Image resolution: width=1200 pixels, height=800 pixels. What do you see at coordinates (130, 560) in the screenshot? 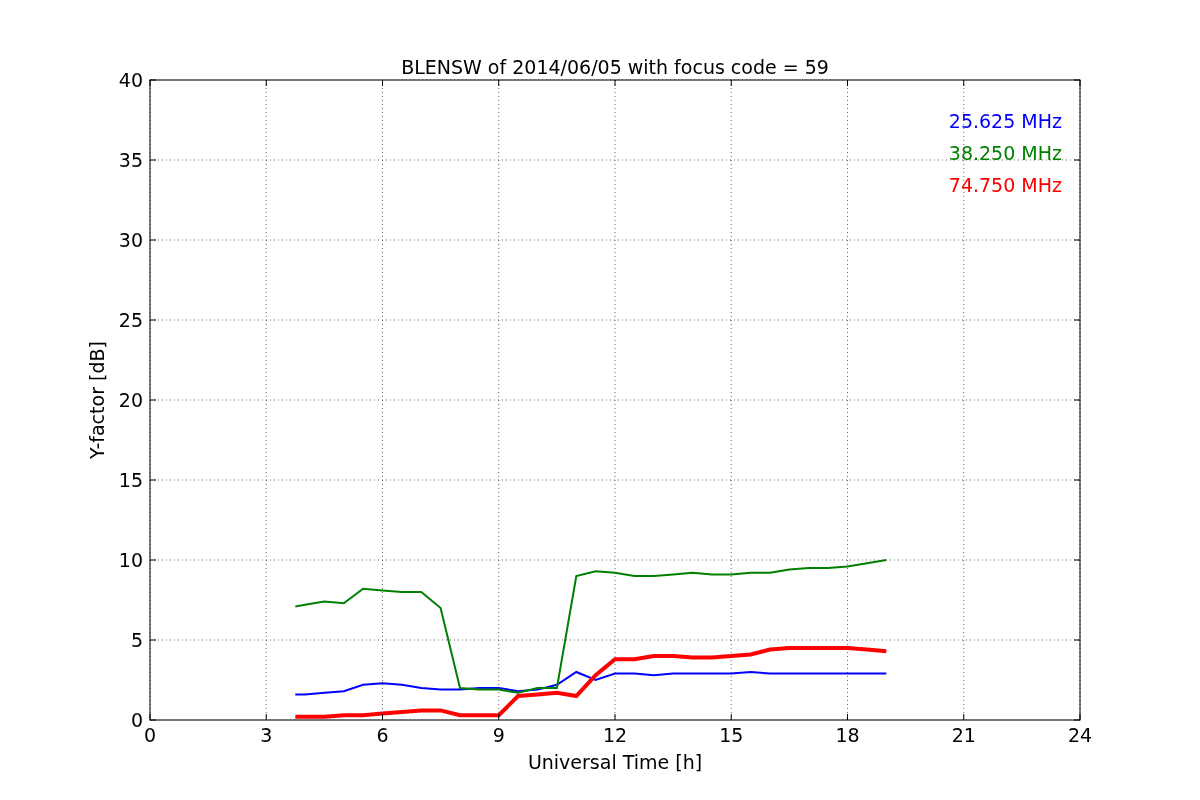
I see `tick-label: 10` at bounding box center [130, 560].